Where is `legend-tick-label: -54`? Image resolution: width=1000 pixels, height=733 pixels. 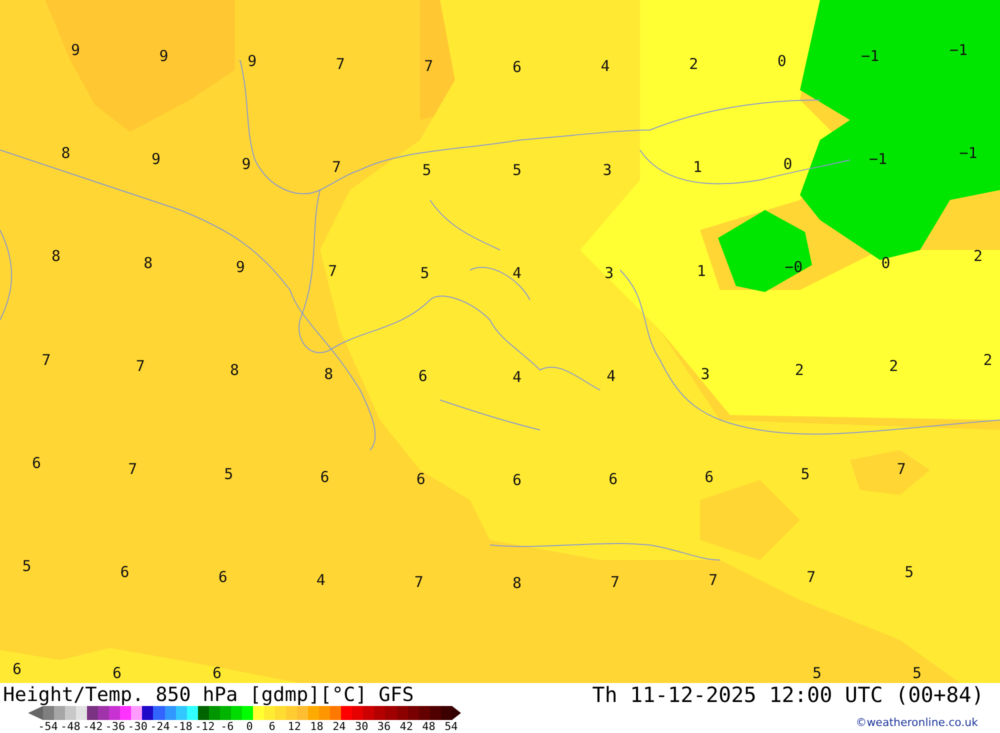
legend-tick-label: -54 is located at coordinates (48, 727).